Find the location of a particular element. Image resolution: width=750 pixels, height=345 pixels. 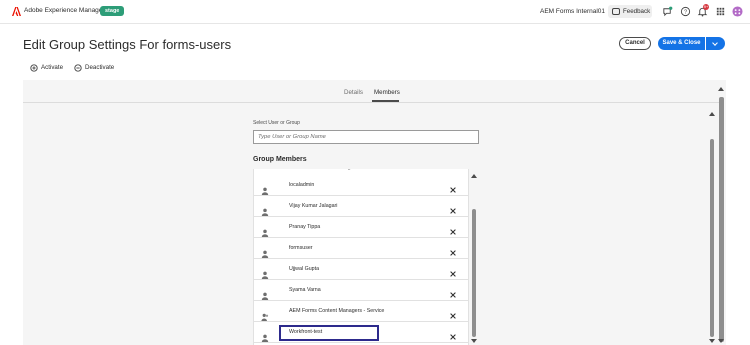

activate-button: Activate is located at coordinates (47, 68).